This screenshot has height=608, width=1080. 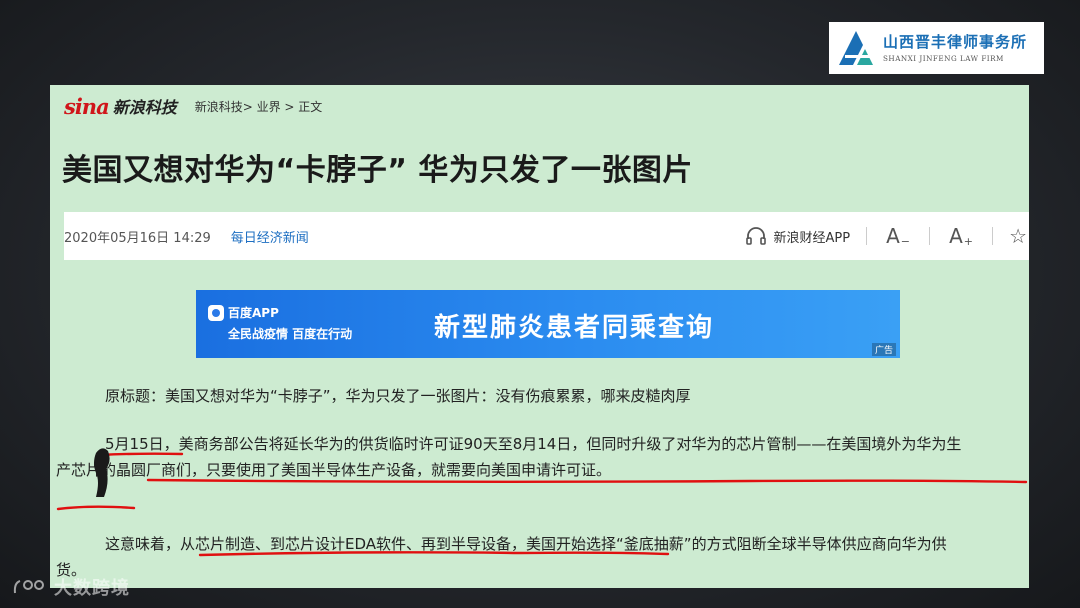 What do you see at coordinates (756, 236) in the screenshot?
I see `headphones-icon` at bounding box center [756, 236].